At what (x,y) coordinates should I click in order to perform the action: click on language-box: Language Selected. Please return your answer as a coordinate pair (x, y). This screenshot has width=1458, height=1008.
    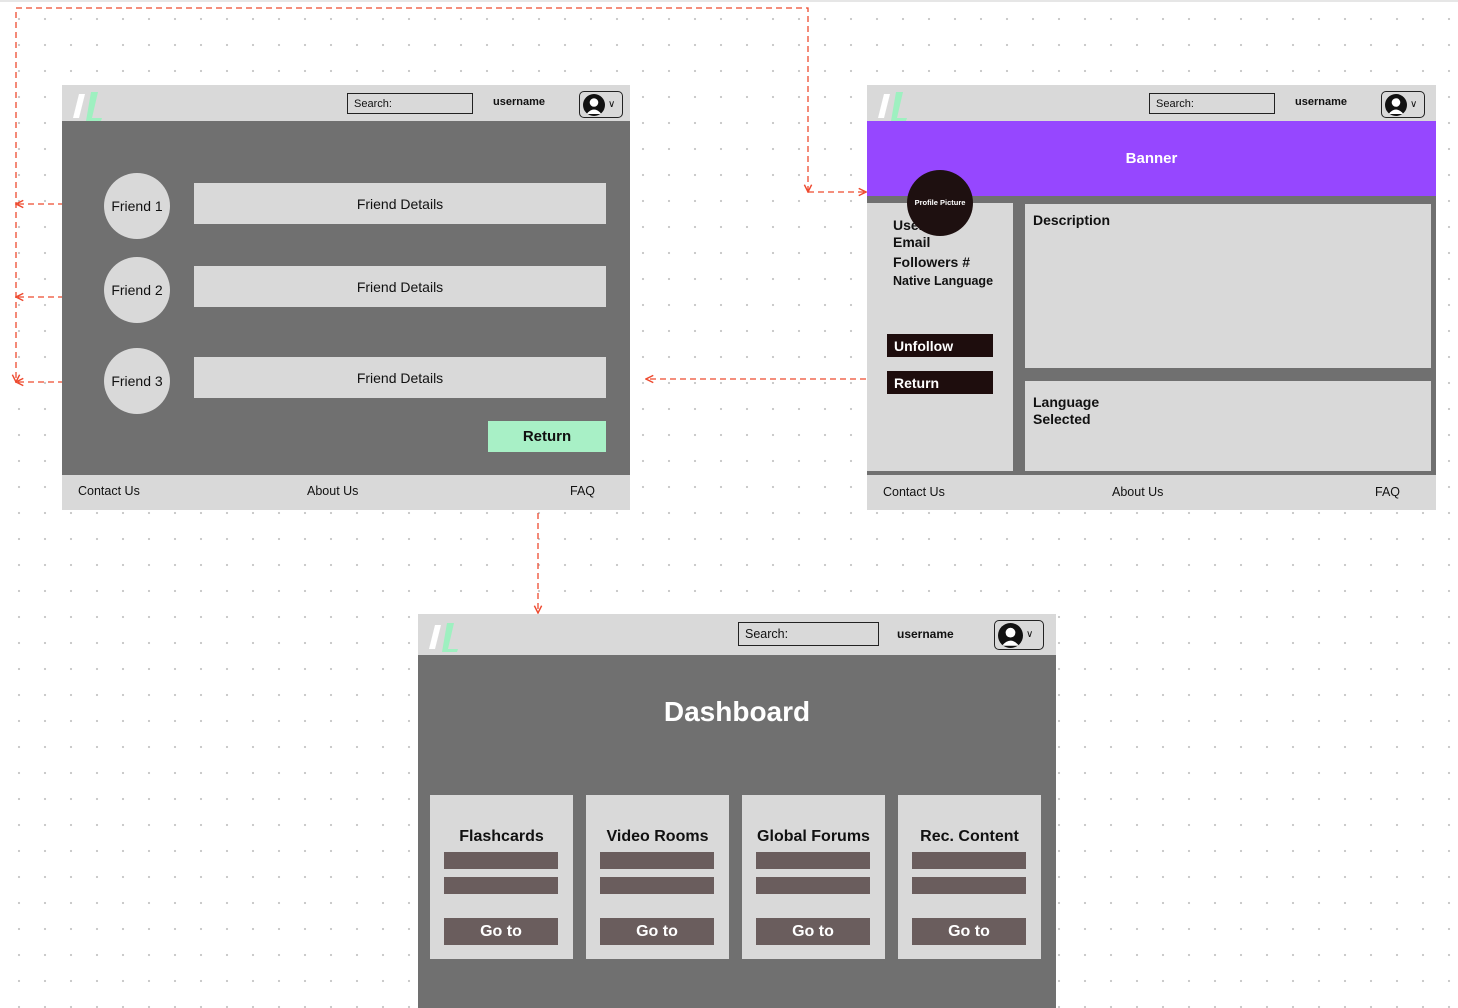
    Looking at the image, I should click on (1228, 426).